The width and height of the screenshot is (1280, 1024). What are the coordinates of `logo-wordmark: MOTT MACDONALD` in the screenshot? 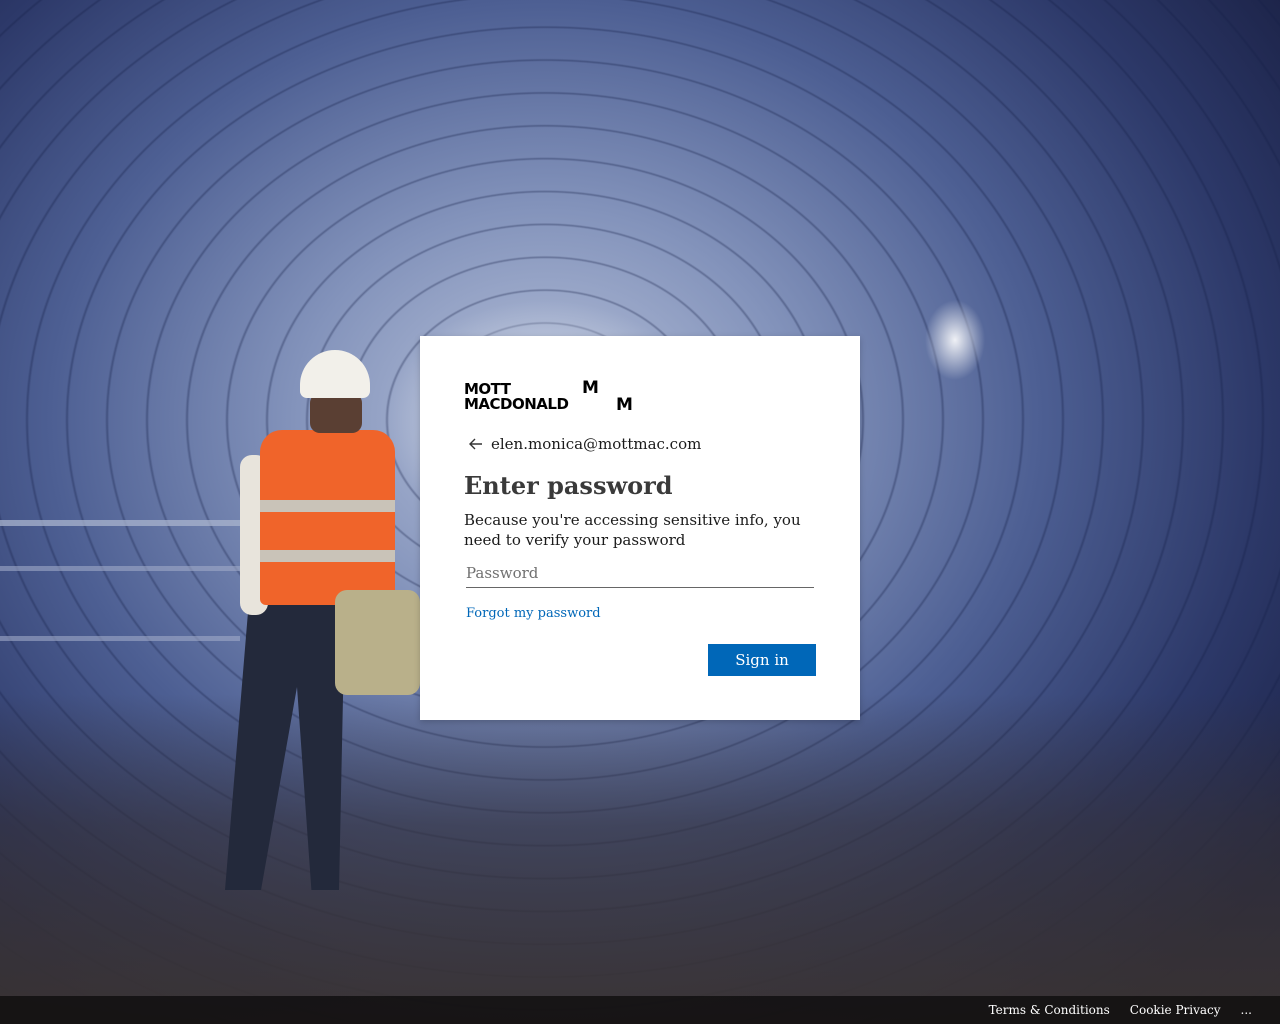 It's located at (516, 396).